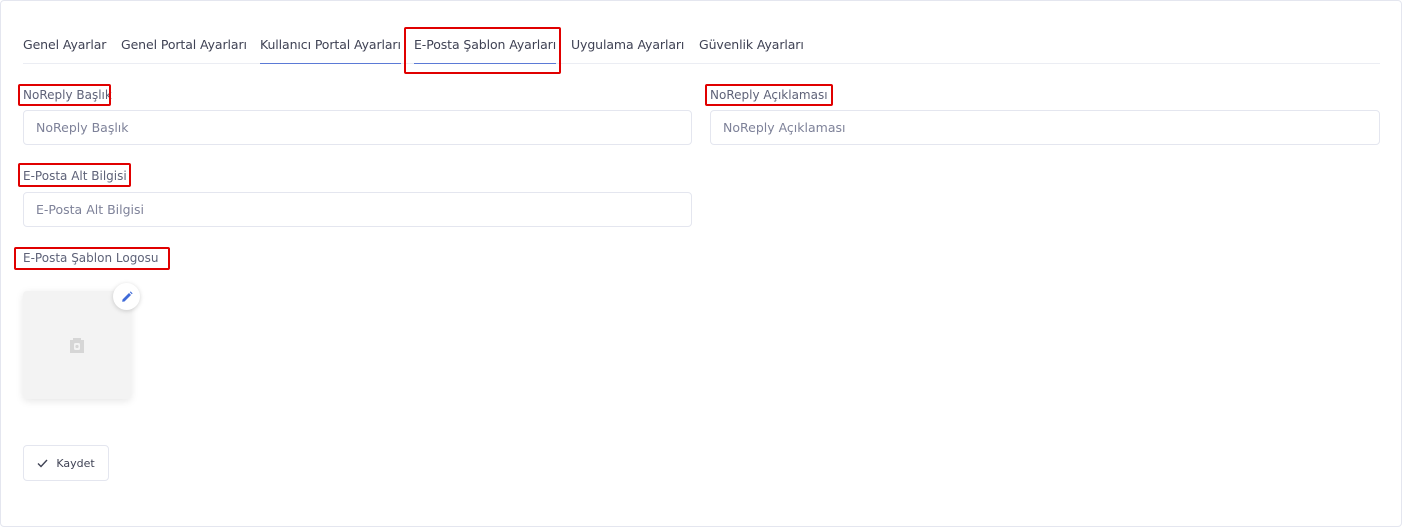 Image resolution: width=1402 pixels, height=527 pixels. I want to click on pencil-icon, so click(127, 296).